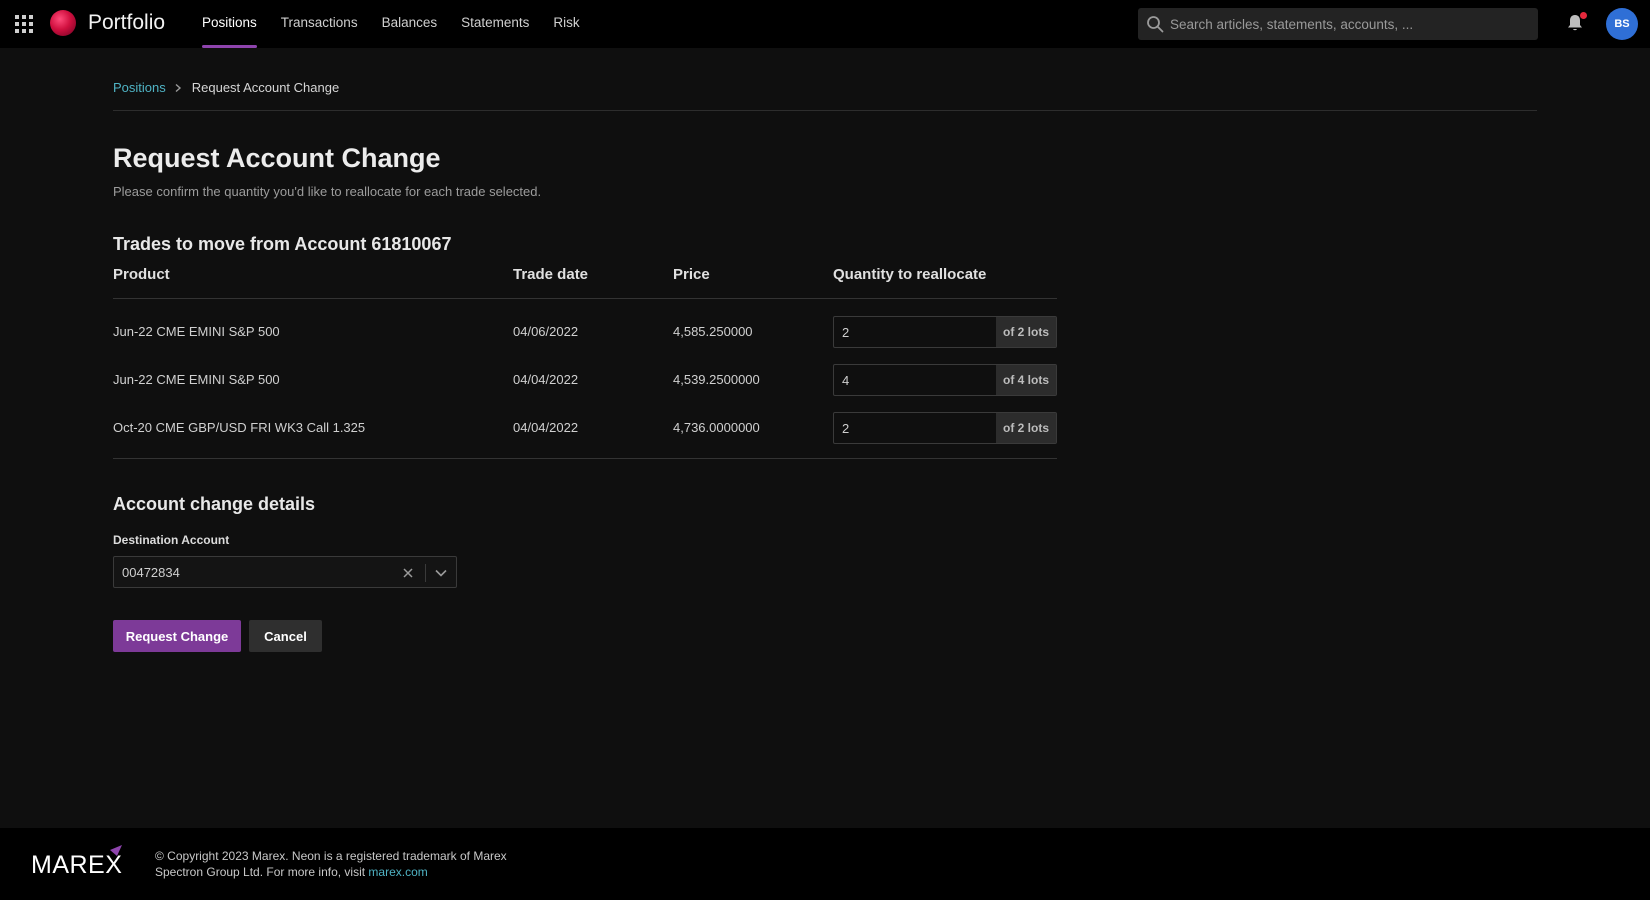 This screenshot has width=1650, height=900. What do you see at coordinates (1622, 24) in the screenshot?
I see `avatar: BS` at bounding box center [1622, 24].